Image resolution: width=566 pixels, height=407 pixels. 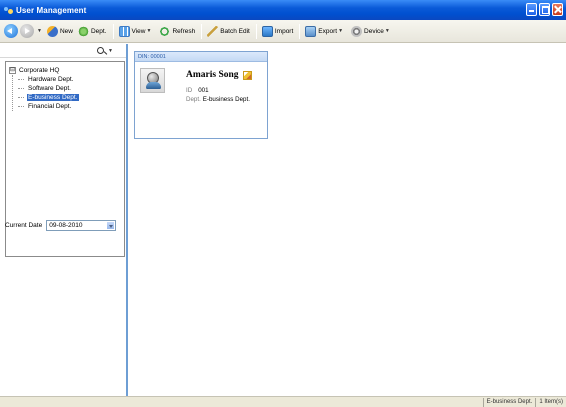 I want to click on import-label: Import, so click(x=284, y=31).